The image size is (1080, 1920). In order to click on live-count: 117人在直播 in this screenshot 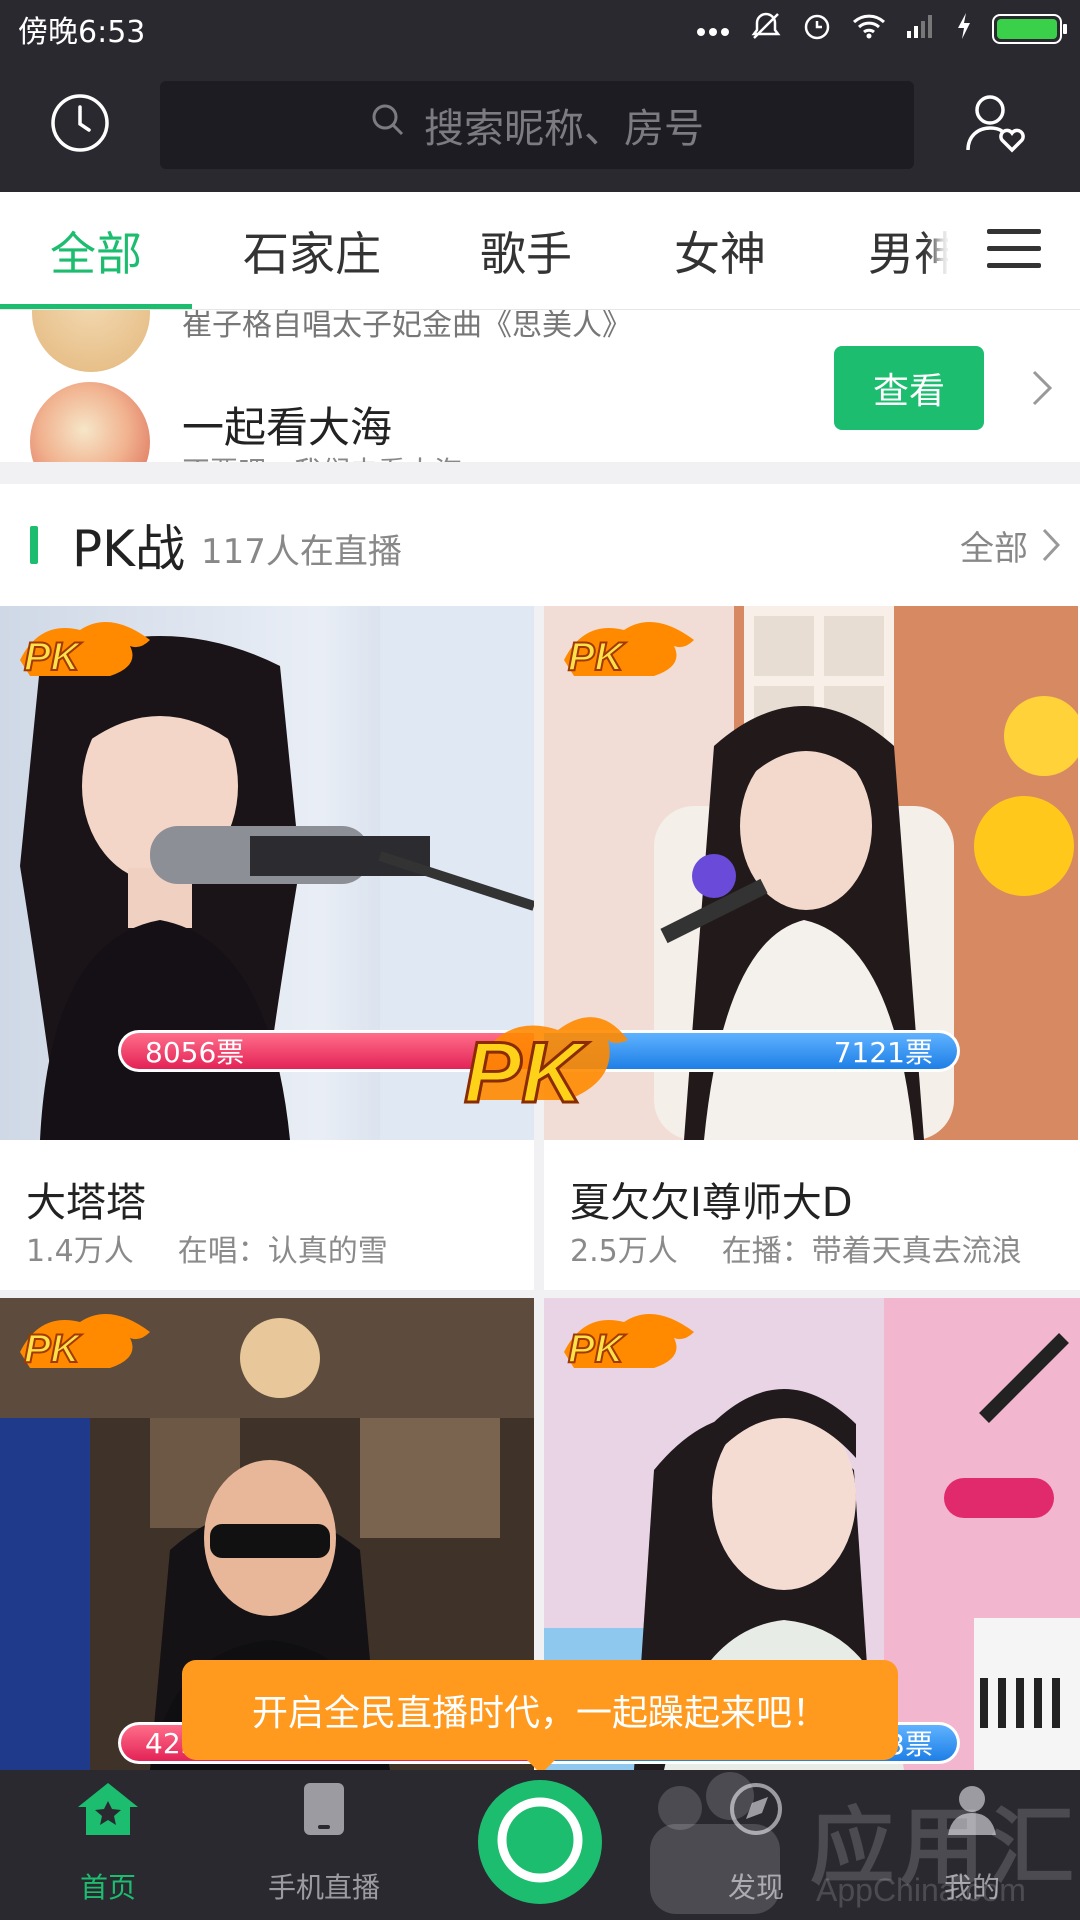, I will do `click(301, 551)`.